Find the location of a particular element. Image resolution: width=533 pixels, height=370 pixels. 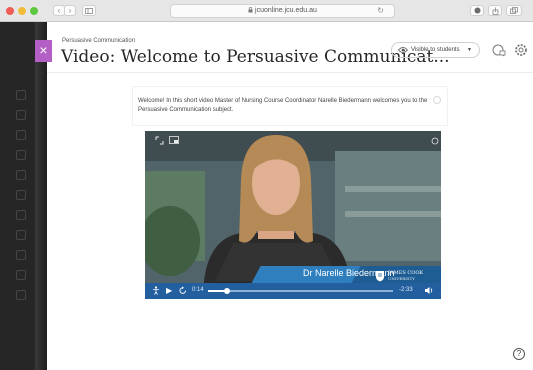

seek-bar is located at coordinates (300, 291).